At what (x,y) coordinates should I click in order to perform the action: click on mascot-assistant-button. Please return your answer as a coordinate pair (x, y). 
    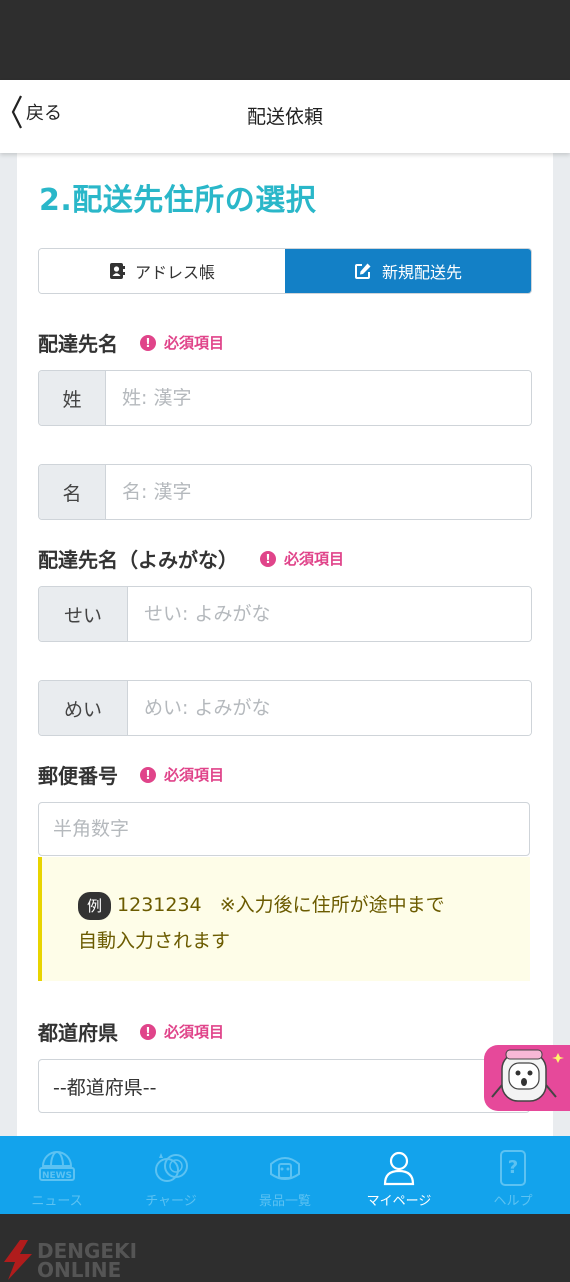
    Looking at the image, I should click on (527, 1078).